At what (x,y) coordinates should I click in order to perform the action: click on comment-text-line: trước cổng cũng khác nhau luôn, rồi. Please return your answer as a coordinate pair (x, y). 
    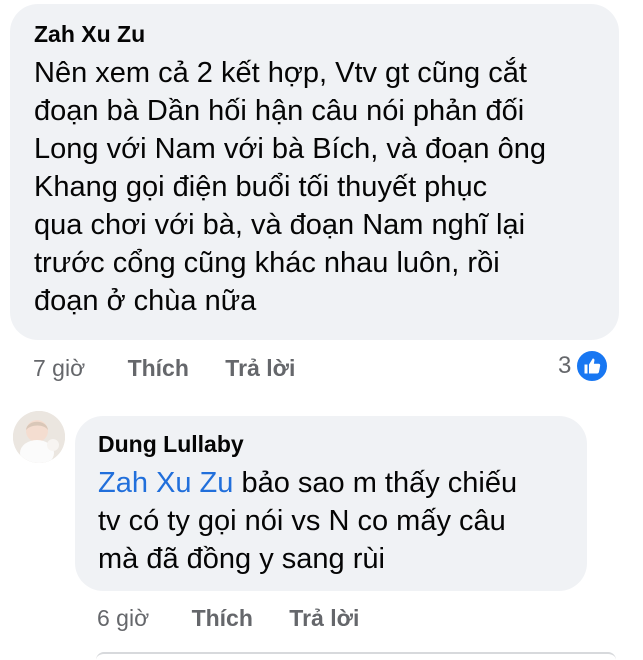
    Looking at the image, I should click on (267, 263).